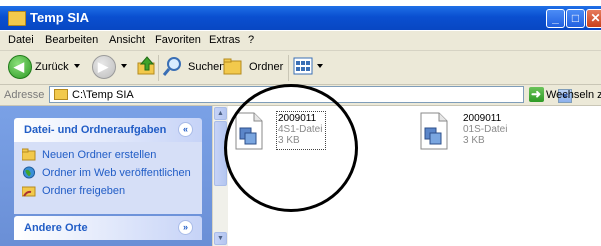  What do you see at coordinates (474, 140) in the screenshot?
I see `file-size: 3 KB` at bounding box center [474, 140].